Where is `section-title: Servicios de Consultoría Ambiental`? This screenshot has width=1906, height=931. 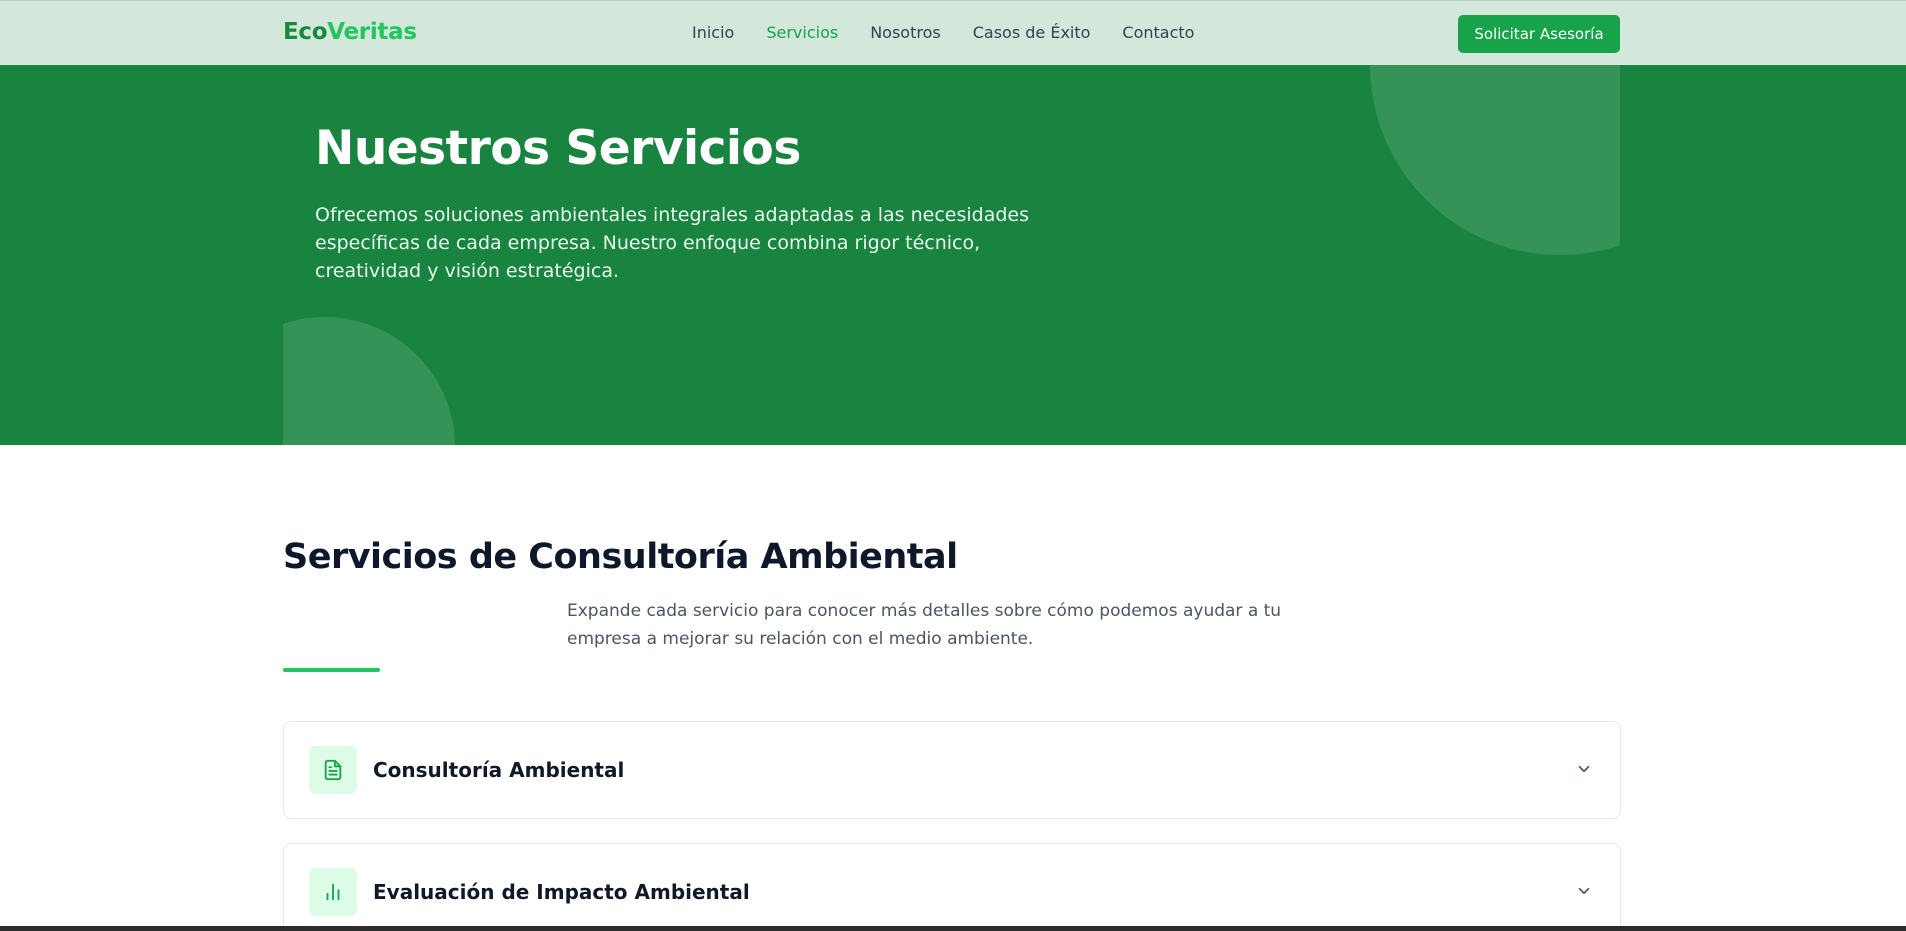 section-title: Servicios de Consultoría Ambiental is located at coordinates (620, 557).